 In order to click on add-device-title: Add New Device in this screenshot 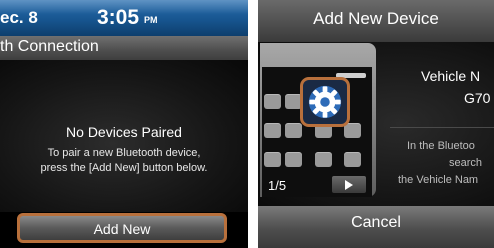, I will do `click(376, 18)`.